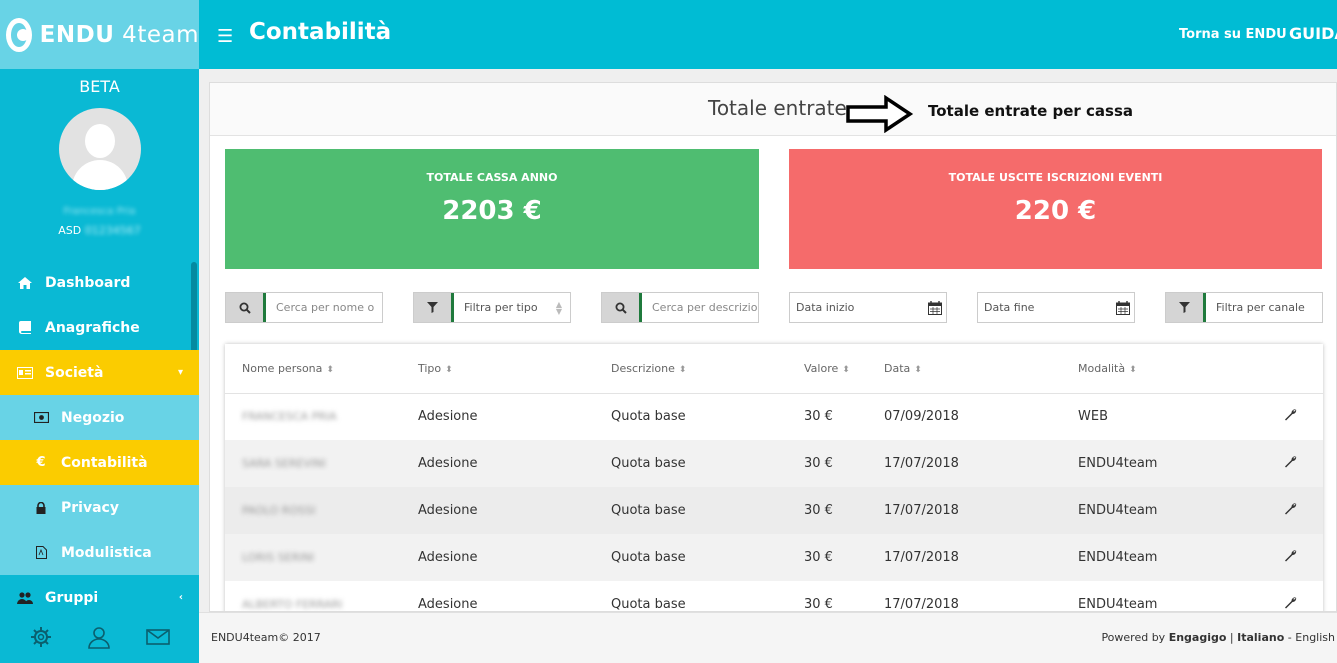  I want to click on column-header-value: Valore ⬍, so click(844, 369).